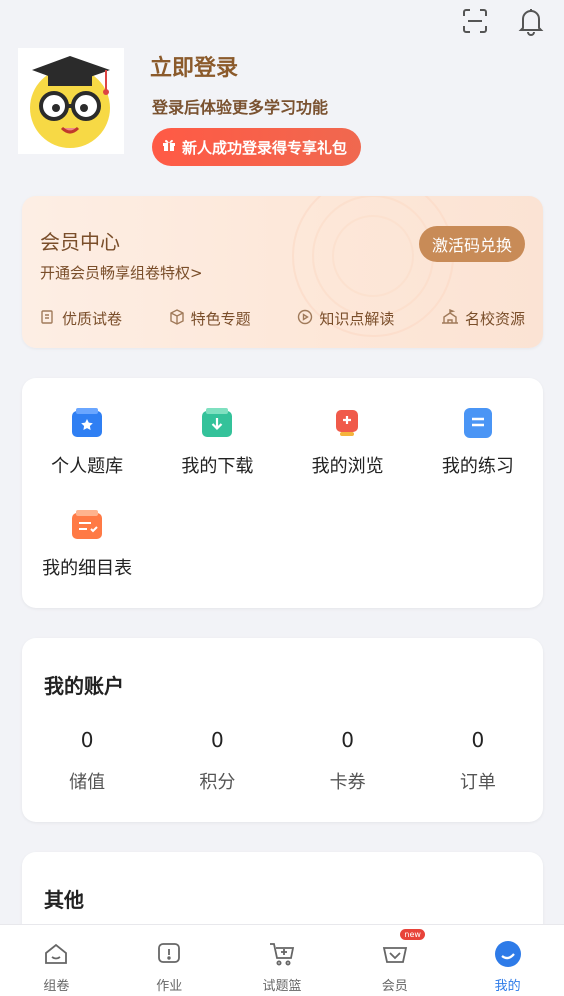 Image resolution: width=564 pixels, height=996 pixels. Describe the element at coordinates (347, 782) in the screenshot. I see `account-label: 卡券` at that location.